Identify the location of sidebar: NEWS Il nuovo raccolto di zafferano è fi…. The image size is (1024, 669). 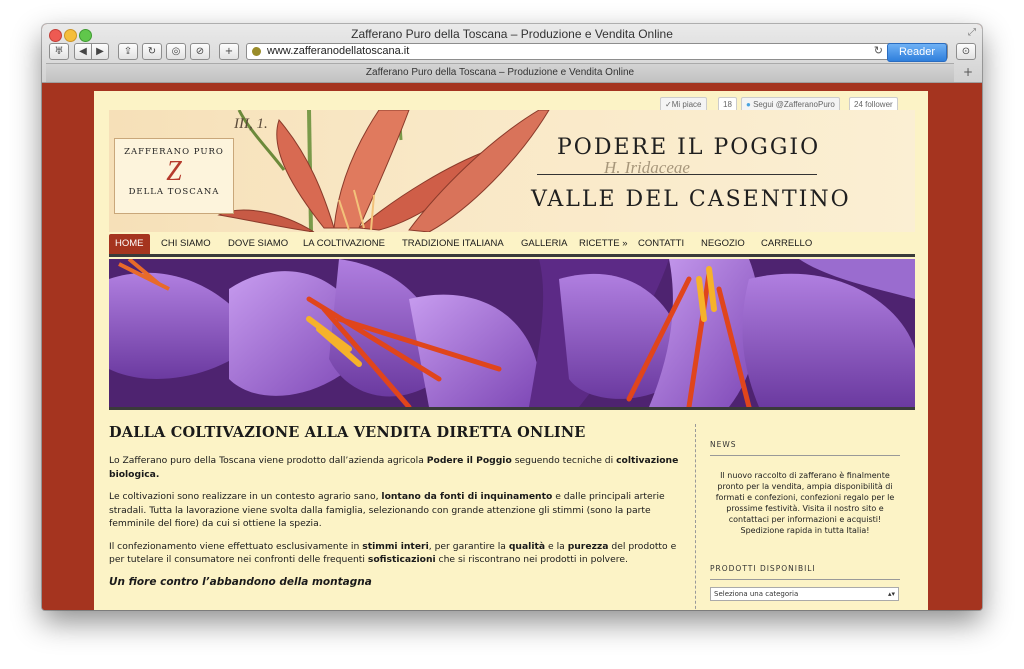
(805, 520).